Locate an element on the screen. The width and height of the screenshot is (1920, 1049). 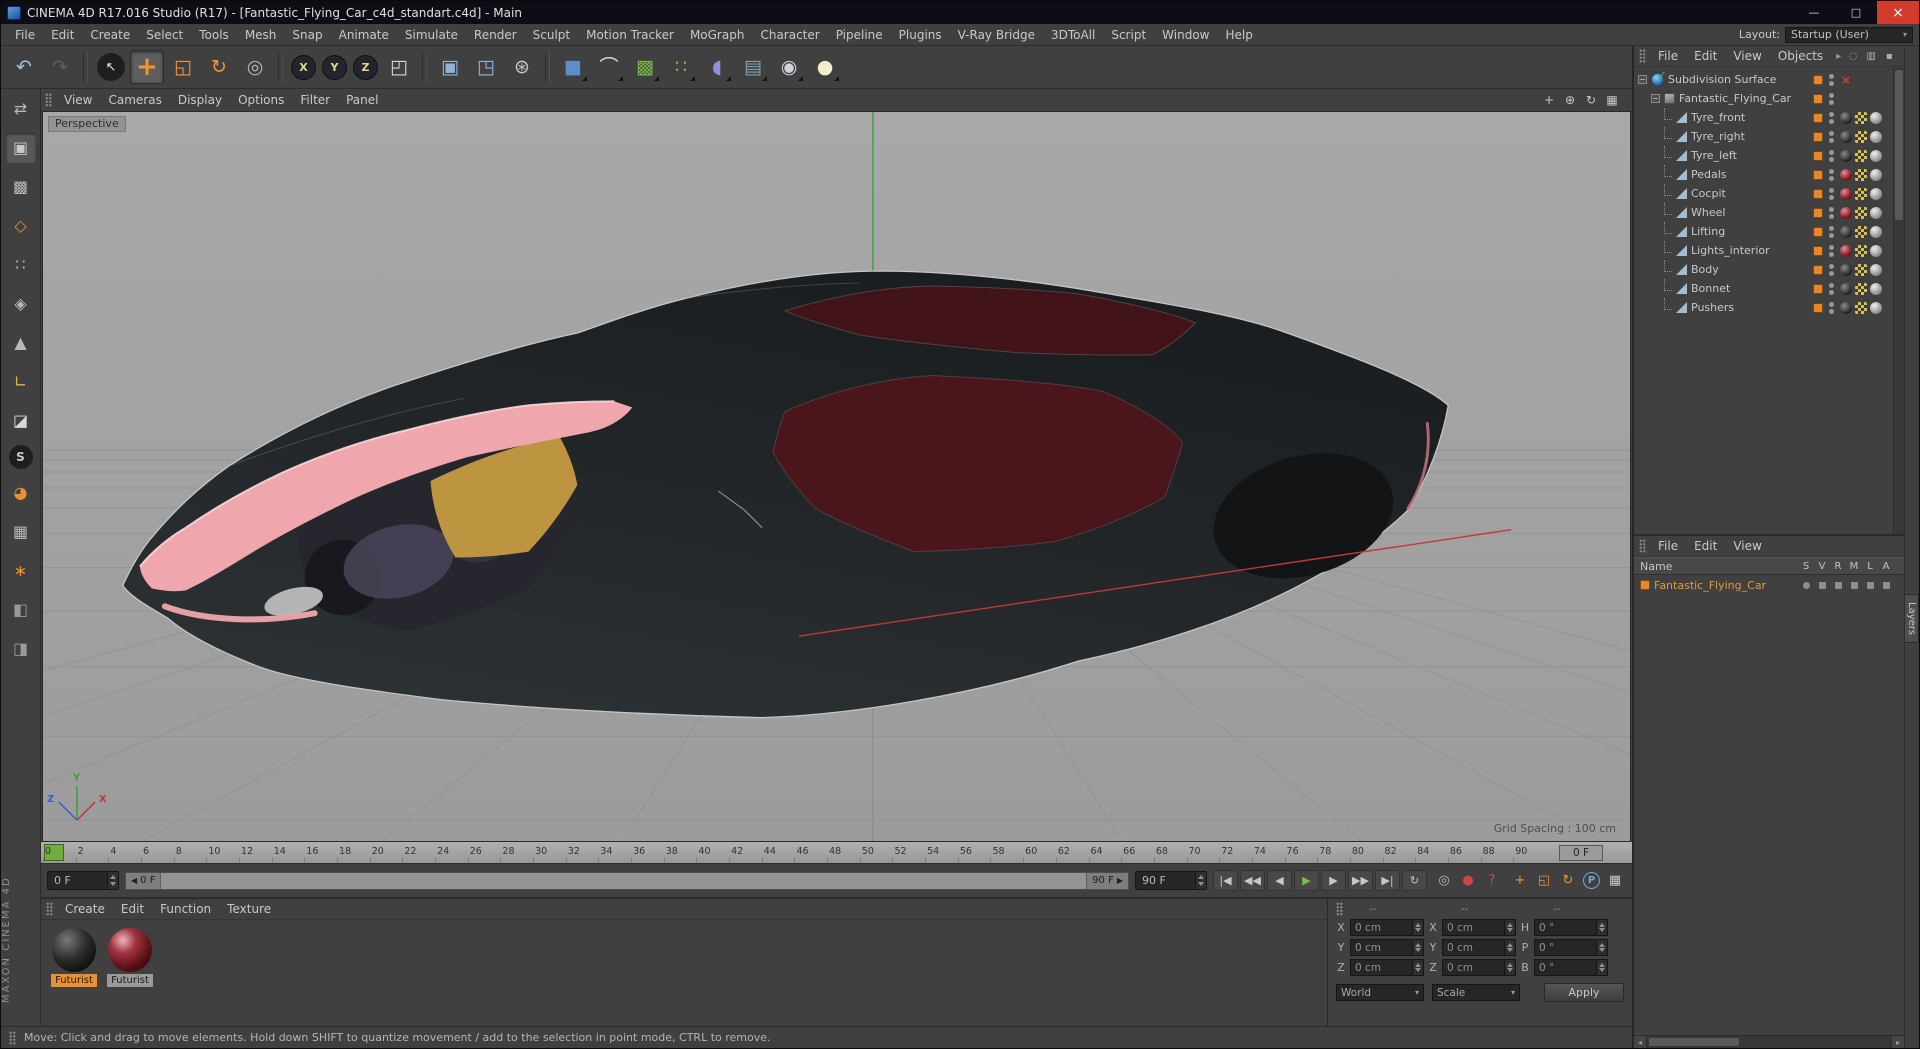
object-name: Subdivision Surface is located at coordinates (1722, 79).